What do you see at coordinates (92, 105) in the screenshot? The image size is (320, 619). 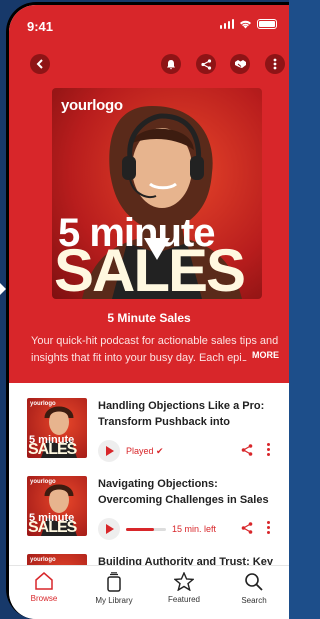 I see `cover-logo: yourlogo` at bounding box center [92, 105].